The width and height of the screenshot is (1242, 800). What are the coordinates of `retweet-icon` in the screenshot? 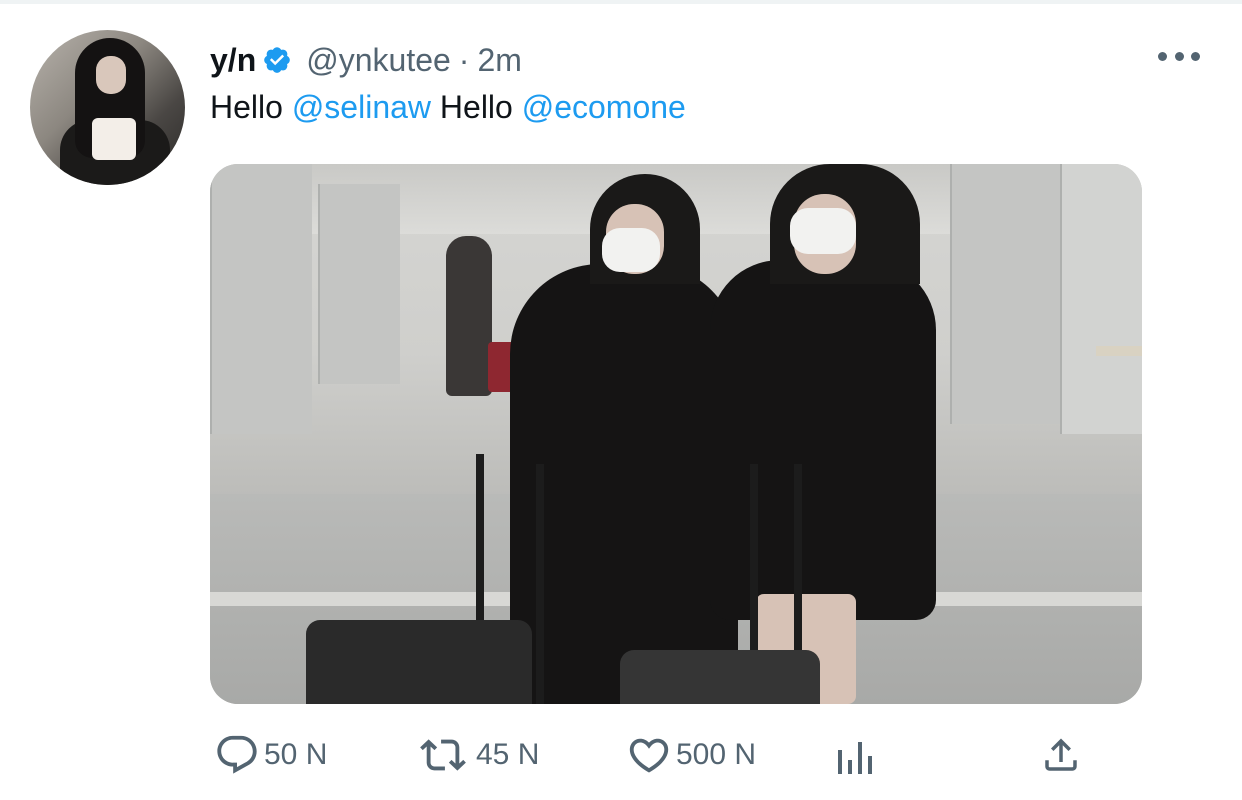 It's located at (443, 755).